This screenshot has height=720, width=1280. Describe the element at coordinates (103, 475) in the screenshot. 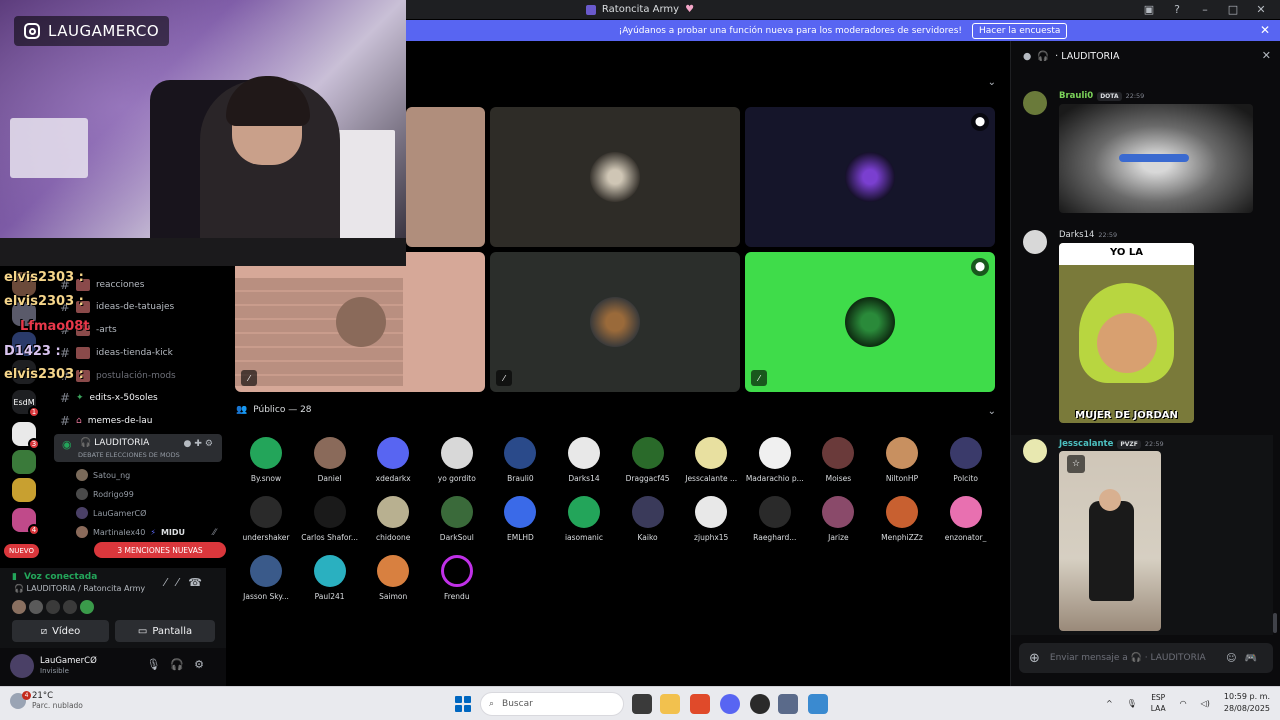

I see `voice-user: Satou_ng` at that location.